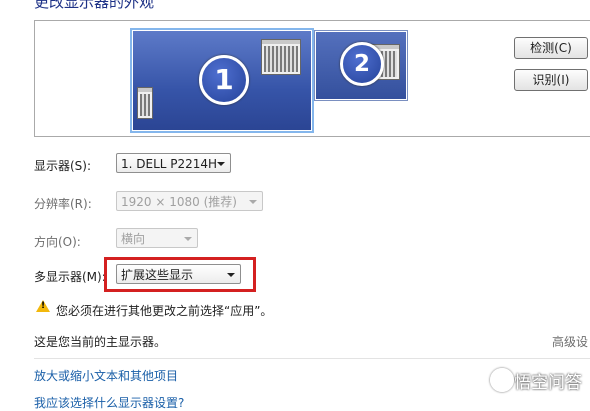  I want to click on watermark-text: 悟空问答, so click(548, 383).